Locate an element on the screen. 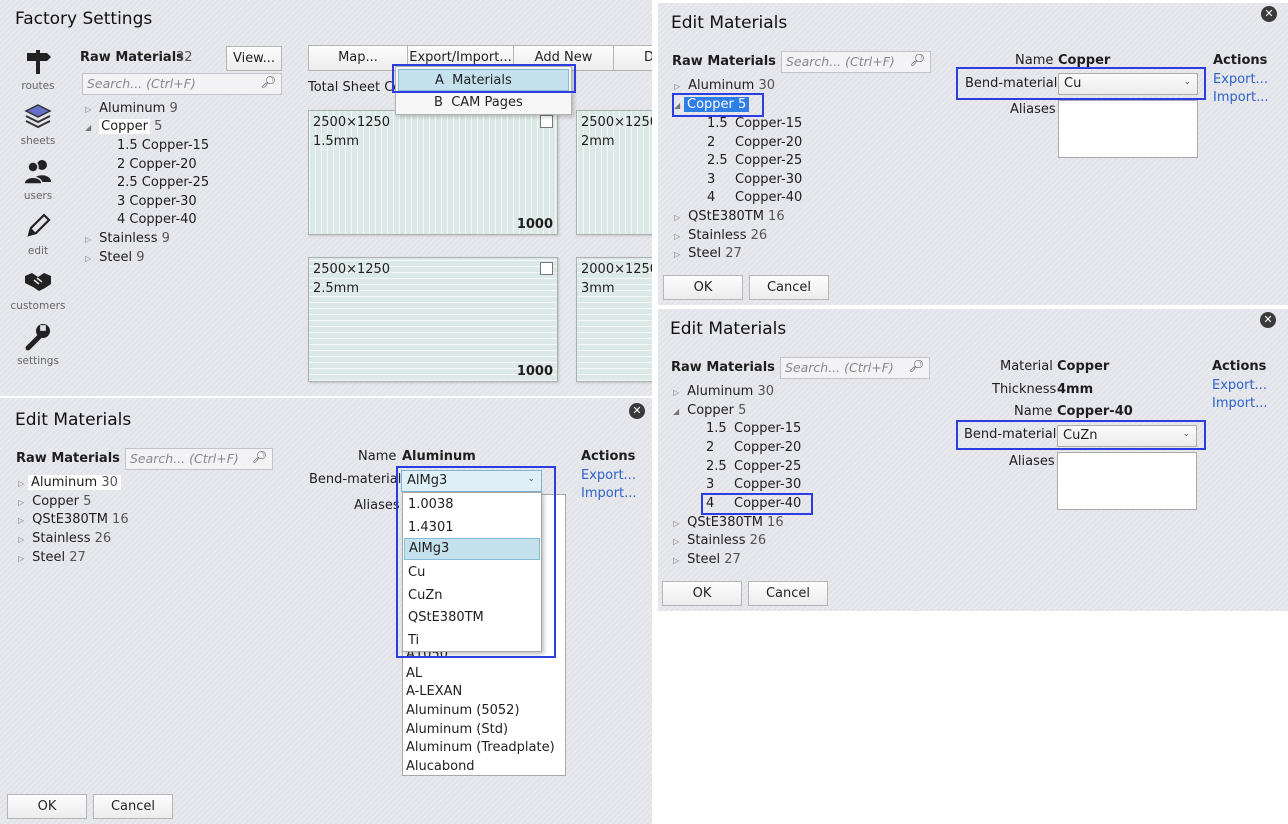 The height and width of the screenshot is (824, 1288). d-button: D is located at coordinates (632, 58).